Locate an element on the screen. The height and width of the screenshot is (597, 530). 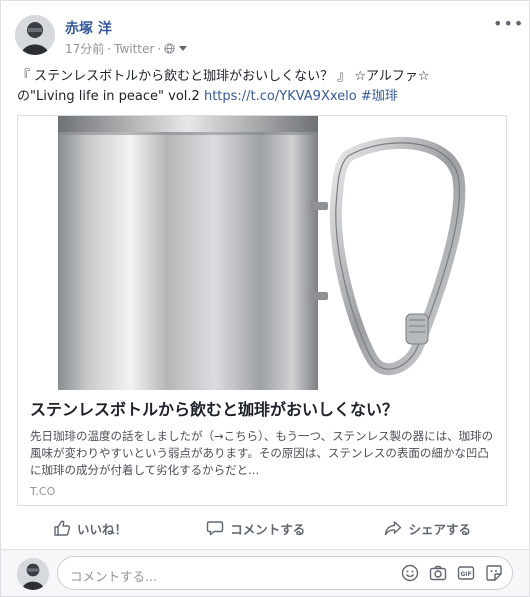
author-avatar is located at coordinates (35, 35).